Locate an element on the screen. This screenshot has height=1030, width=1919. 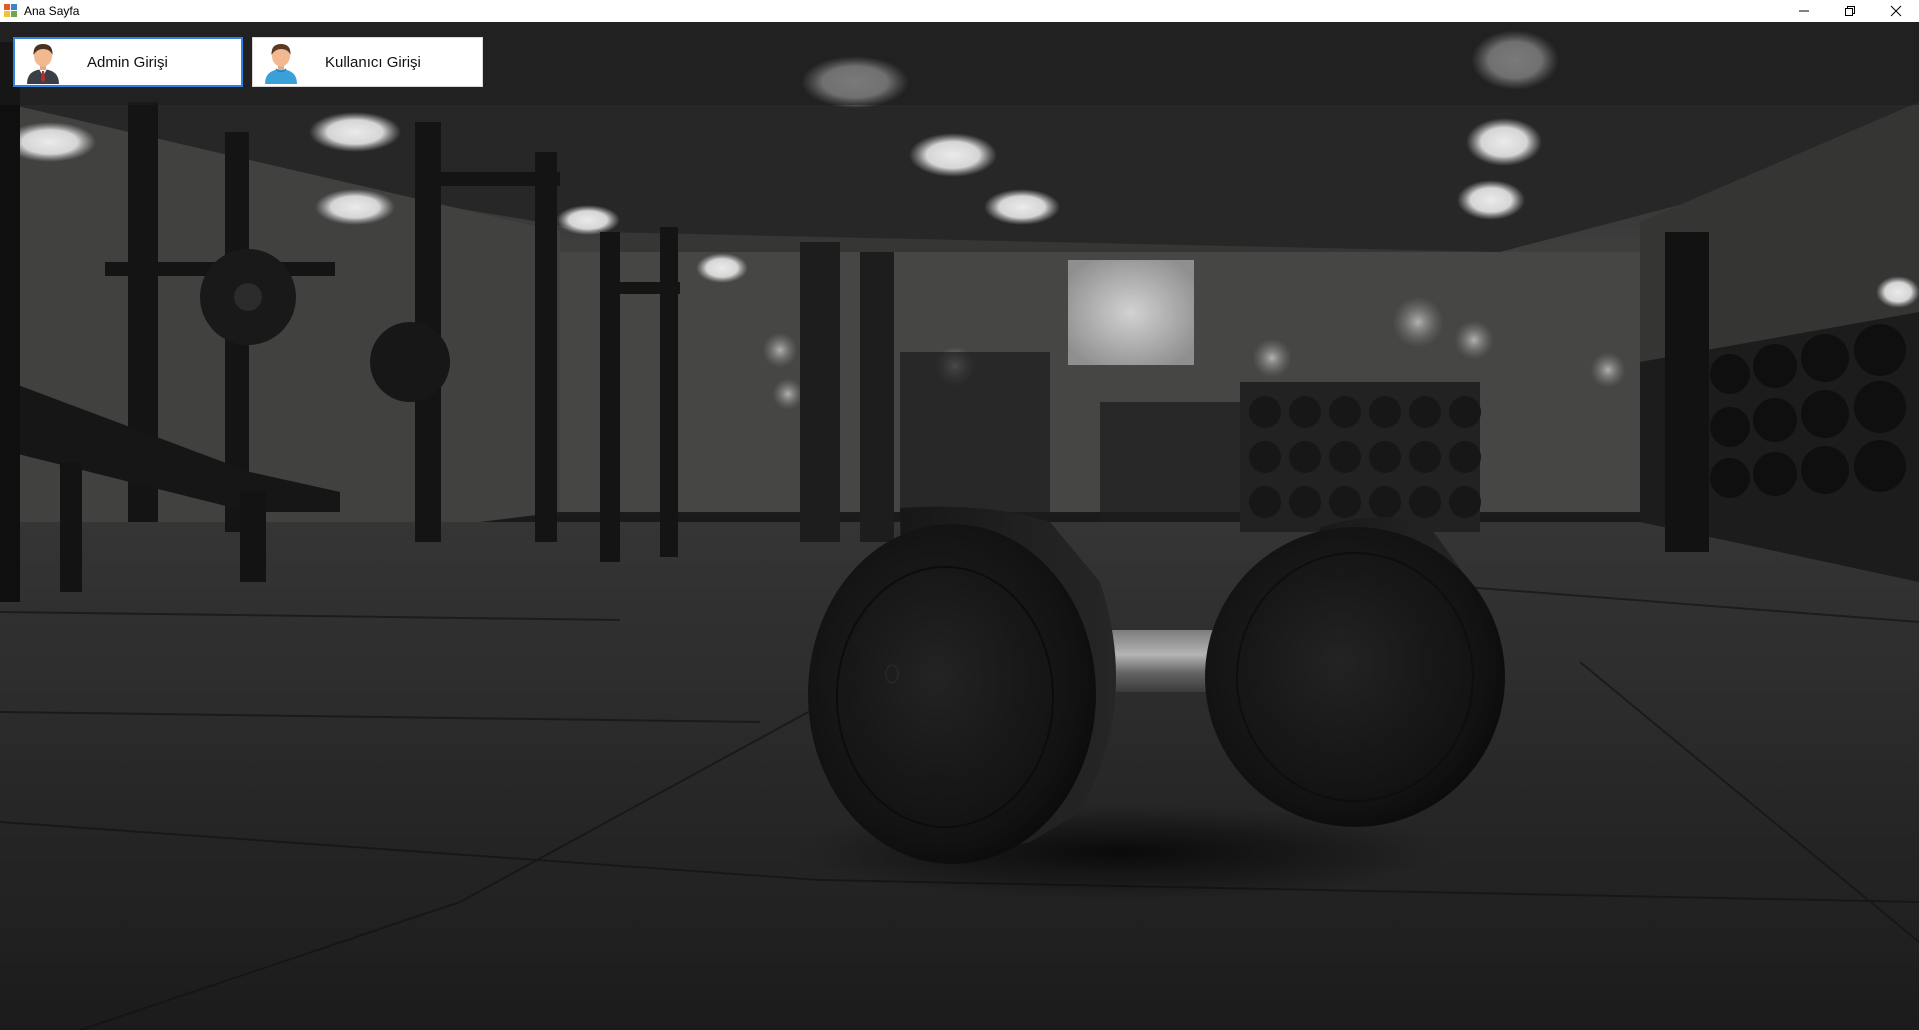
maximize-button is located at coordinates (1850, 11).